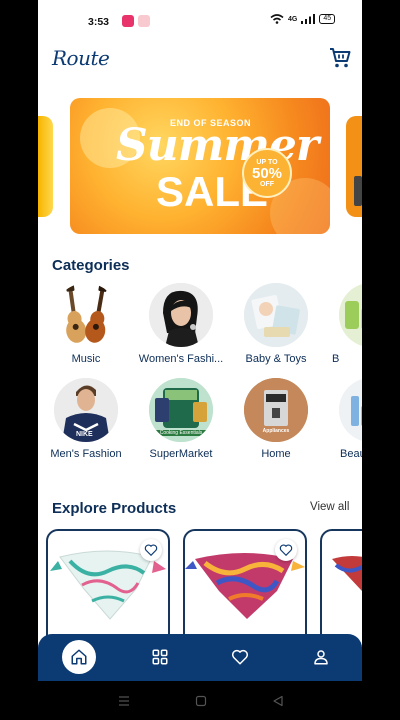 Image resolution: width=400 pixels, height=720 pixels. What do you see at coordinates (351, 454) in the screenshot?
I see `category-label: Beauty` at bounding box center [351, 454].